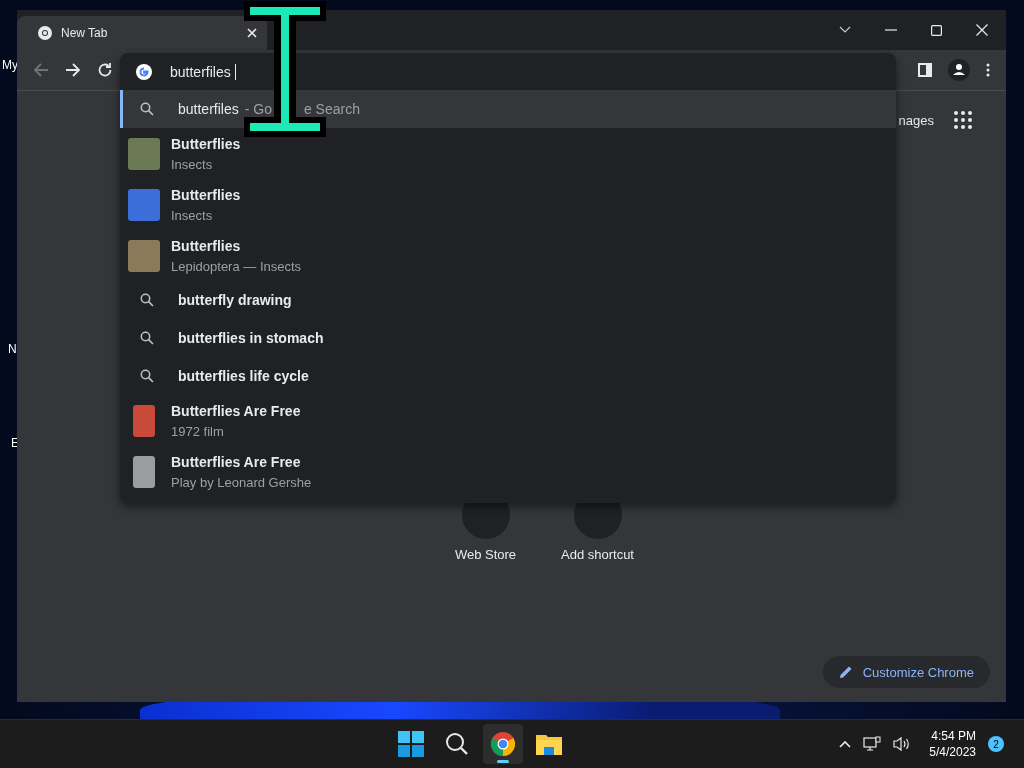 This screenshot has height=768, width=1024. I want to click on menu-icon, so click(988, 70).